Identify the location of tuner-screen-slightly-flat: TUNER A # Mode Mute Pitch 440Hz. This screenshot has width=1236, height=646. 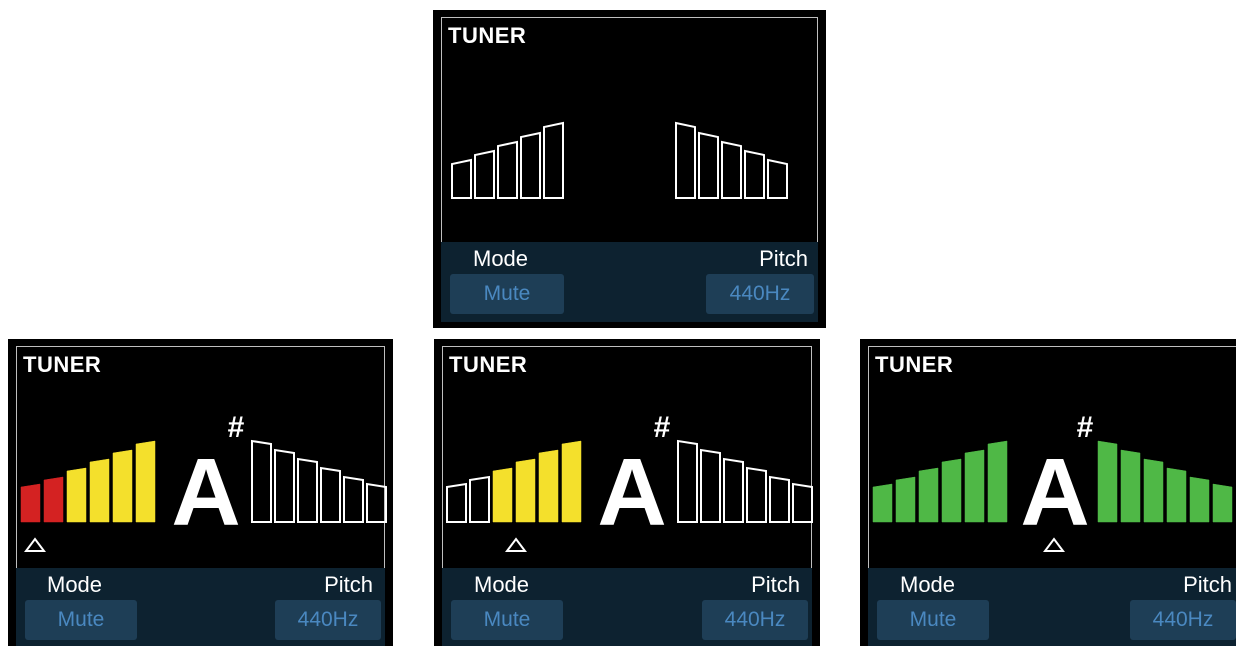
(627, 492).